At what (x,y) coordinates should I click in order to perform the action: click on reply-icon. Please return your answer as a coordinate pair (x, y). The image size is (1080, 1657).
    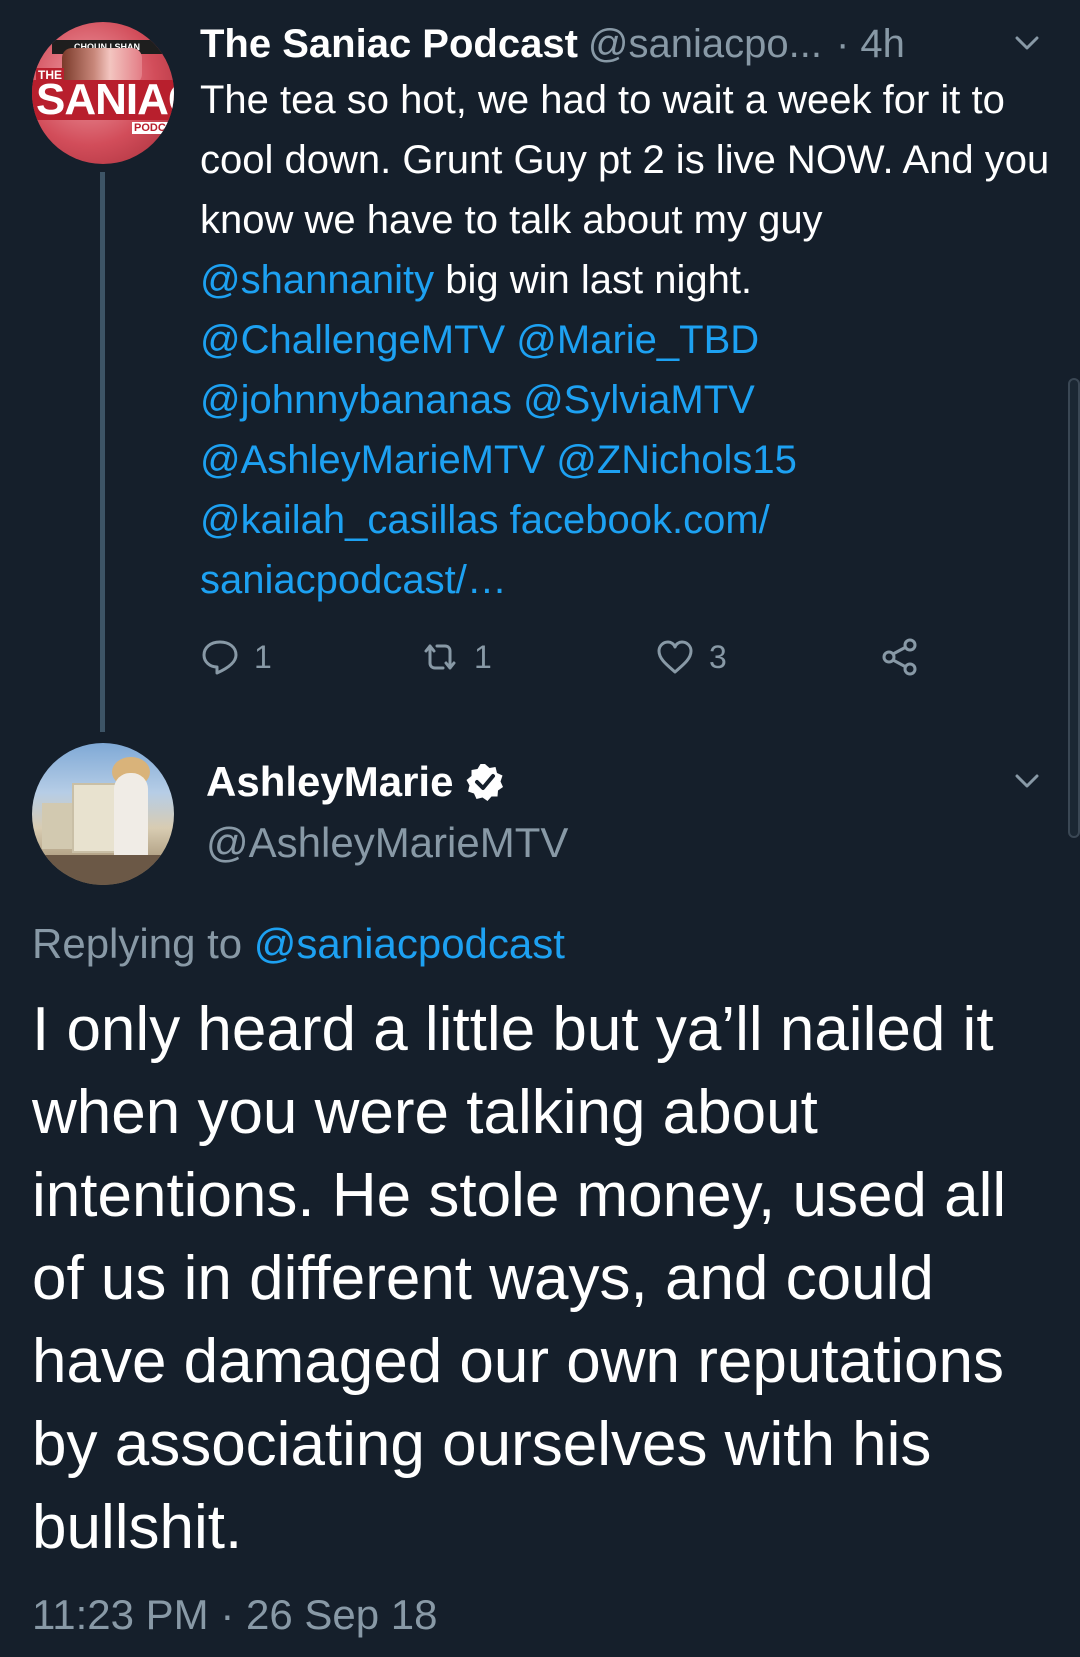
    Looking at the image, I should click on (220, 657).